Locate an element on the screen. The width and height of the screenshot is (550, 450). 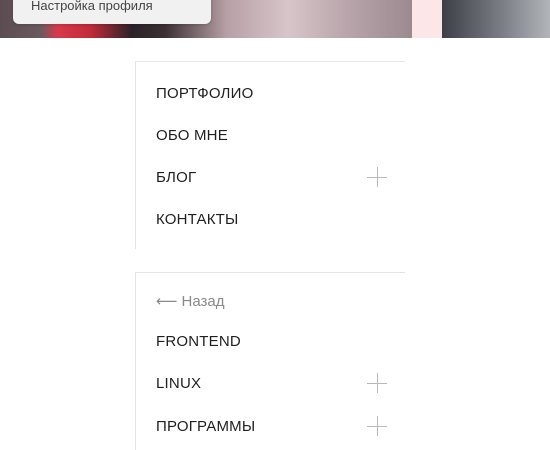
back-link: ⟵ Назад is located at coordinates (190, 301).